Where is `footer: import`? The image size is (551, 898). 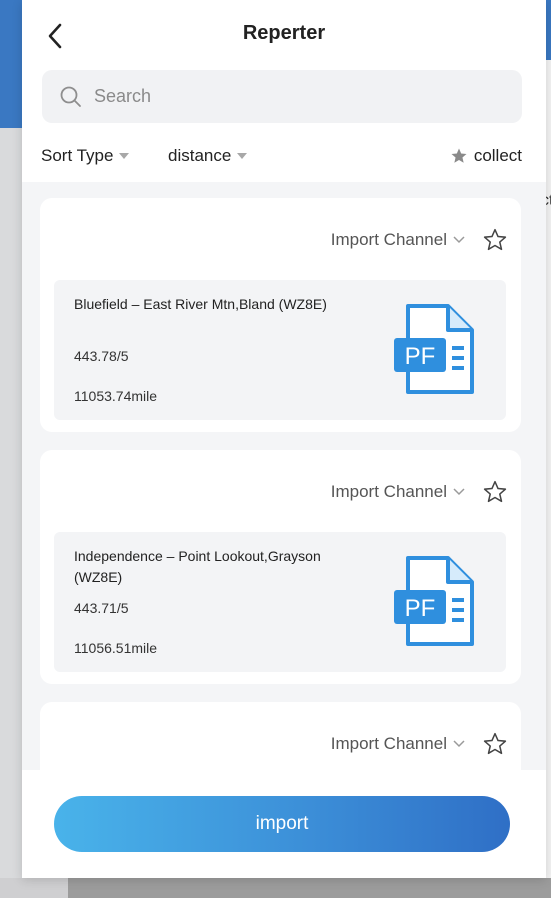 footer: import is located at coordinates (284, 824).